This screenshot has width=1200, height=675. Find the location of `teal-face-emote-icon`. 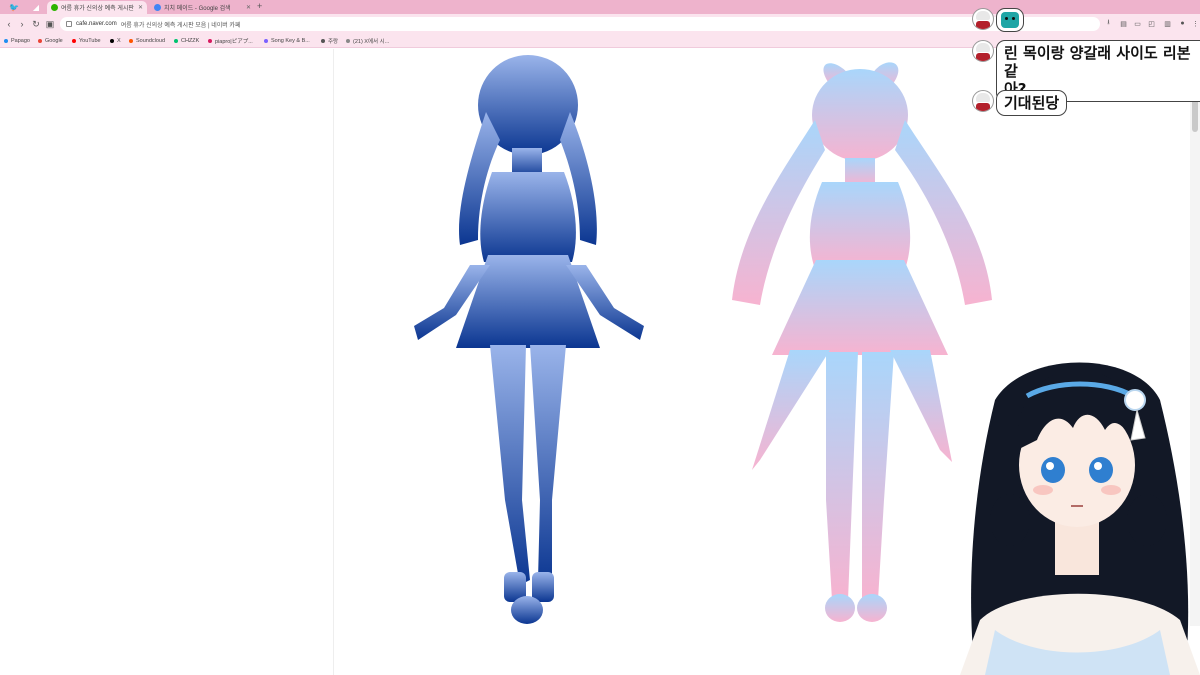

teal-face-emote-icon is located at coordinates (1010, 20).